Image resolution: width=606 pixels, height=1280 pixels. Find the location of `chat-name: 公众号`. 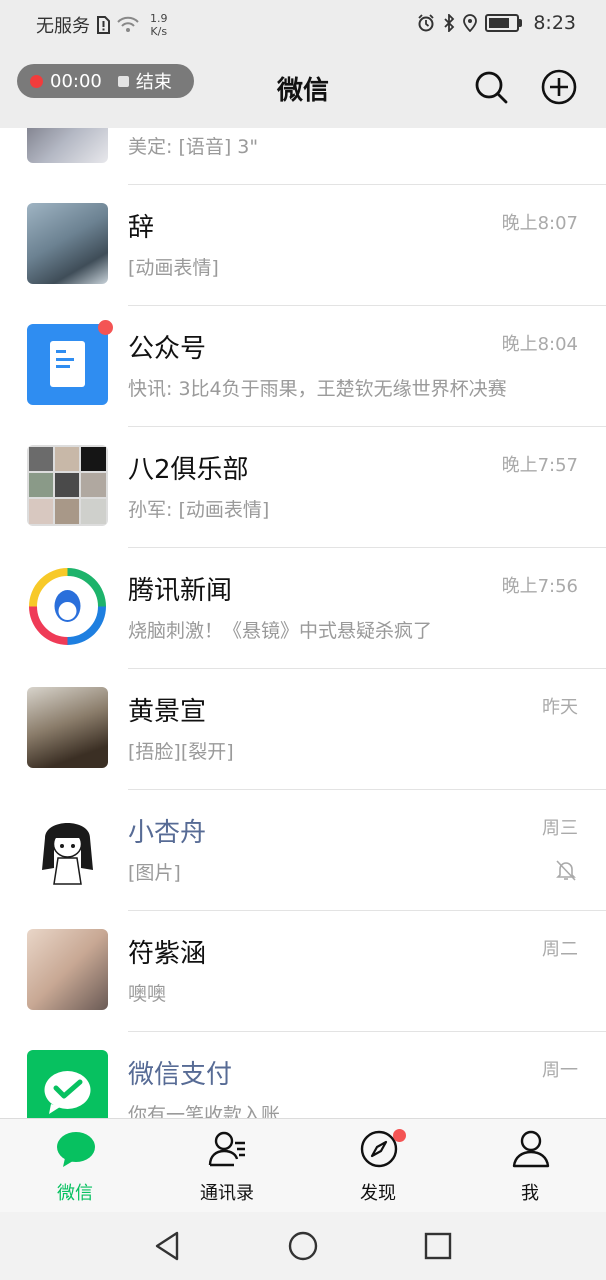

chat-name: 公众号 is located at coordinates (167, 349).